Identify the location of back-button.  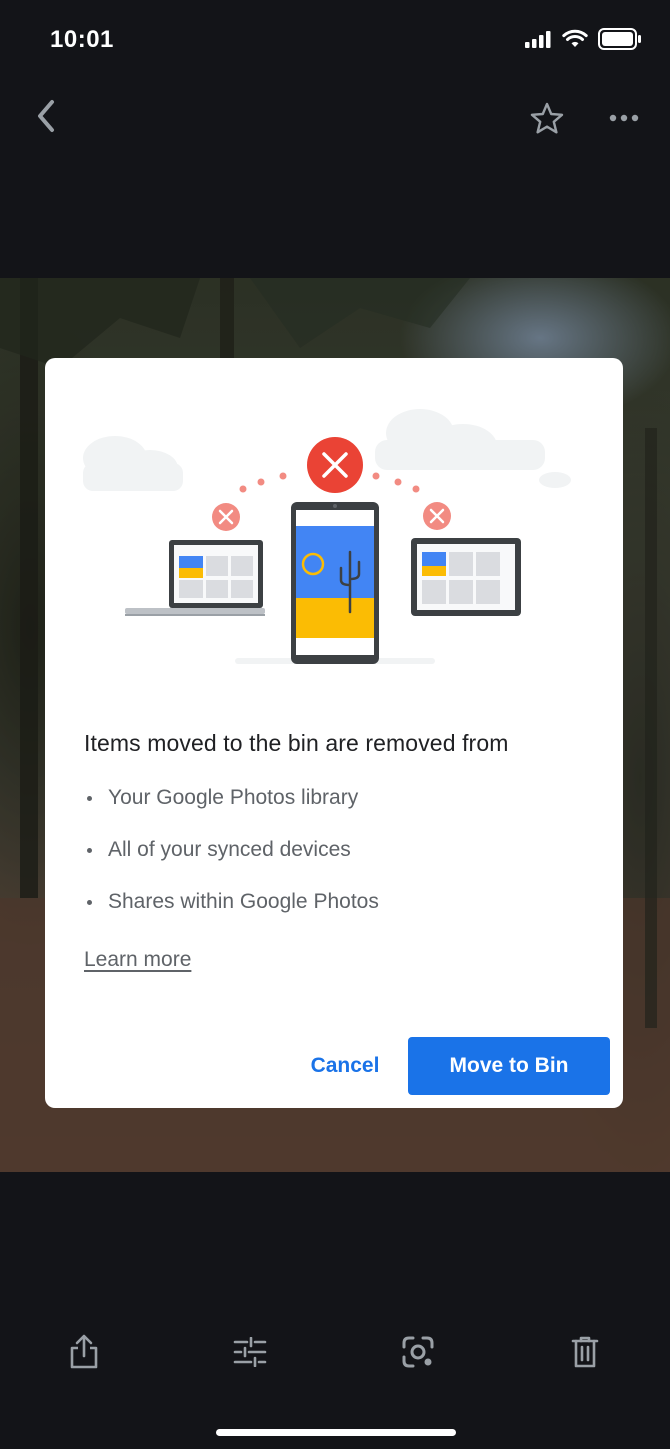
(46, 116).